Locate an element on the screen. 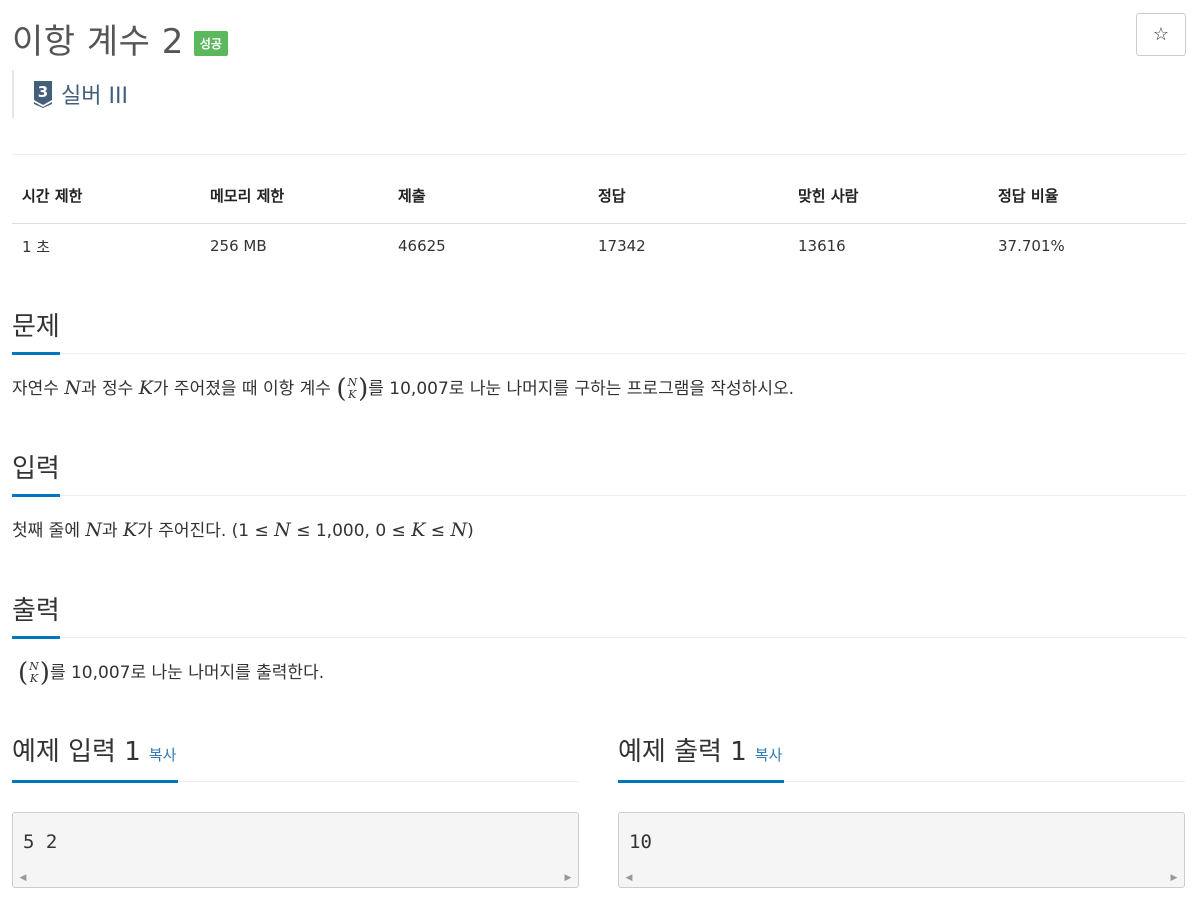 The width and height of the screenshot is (1202, 903). time-limit-value: 1 초 is located at coordinates (36, 246).